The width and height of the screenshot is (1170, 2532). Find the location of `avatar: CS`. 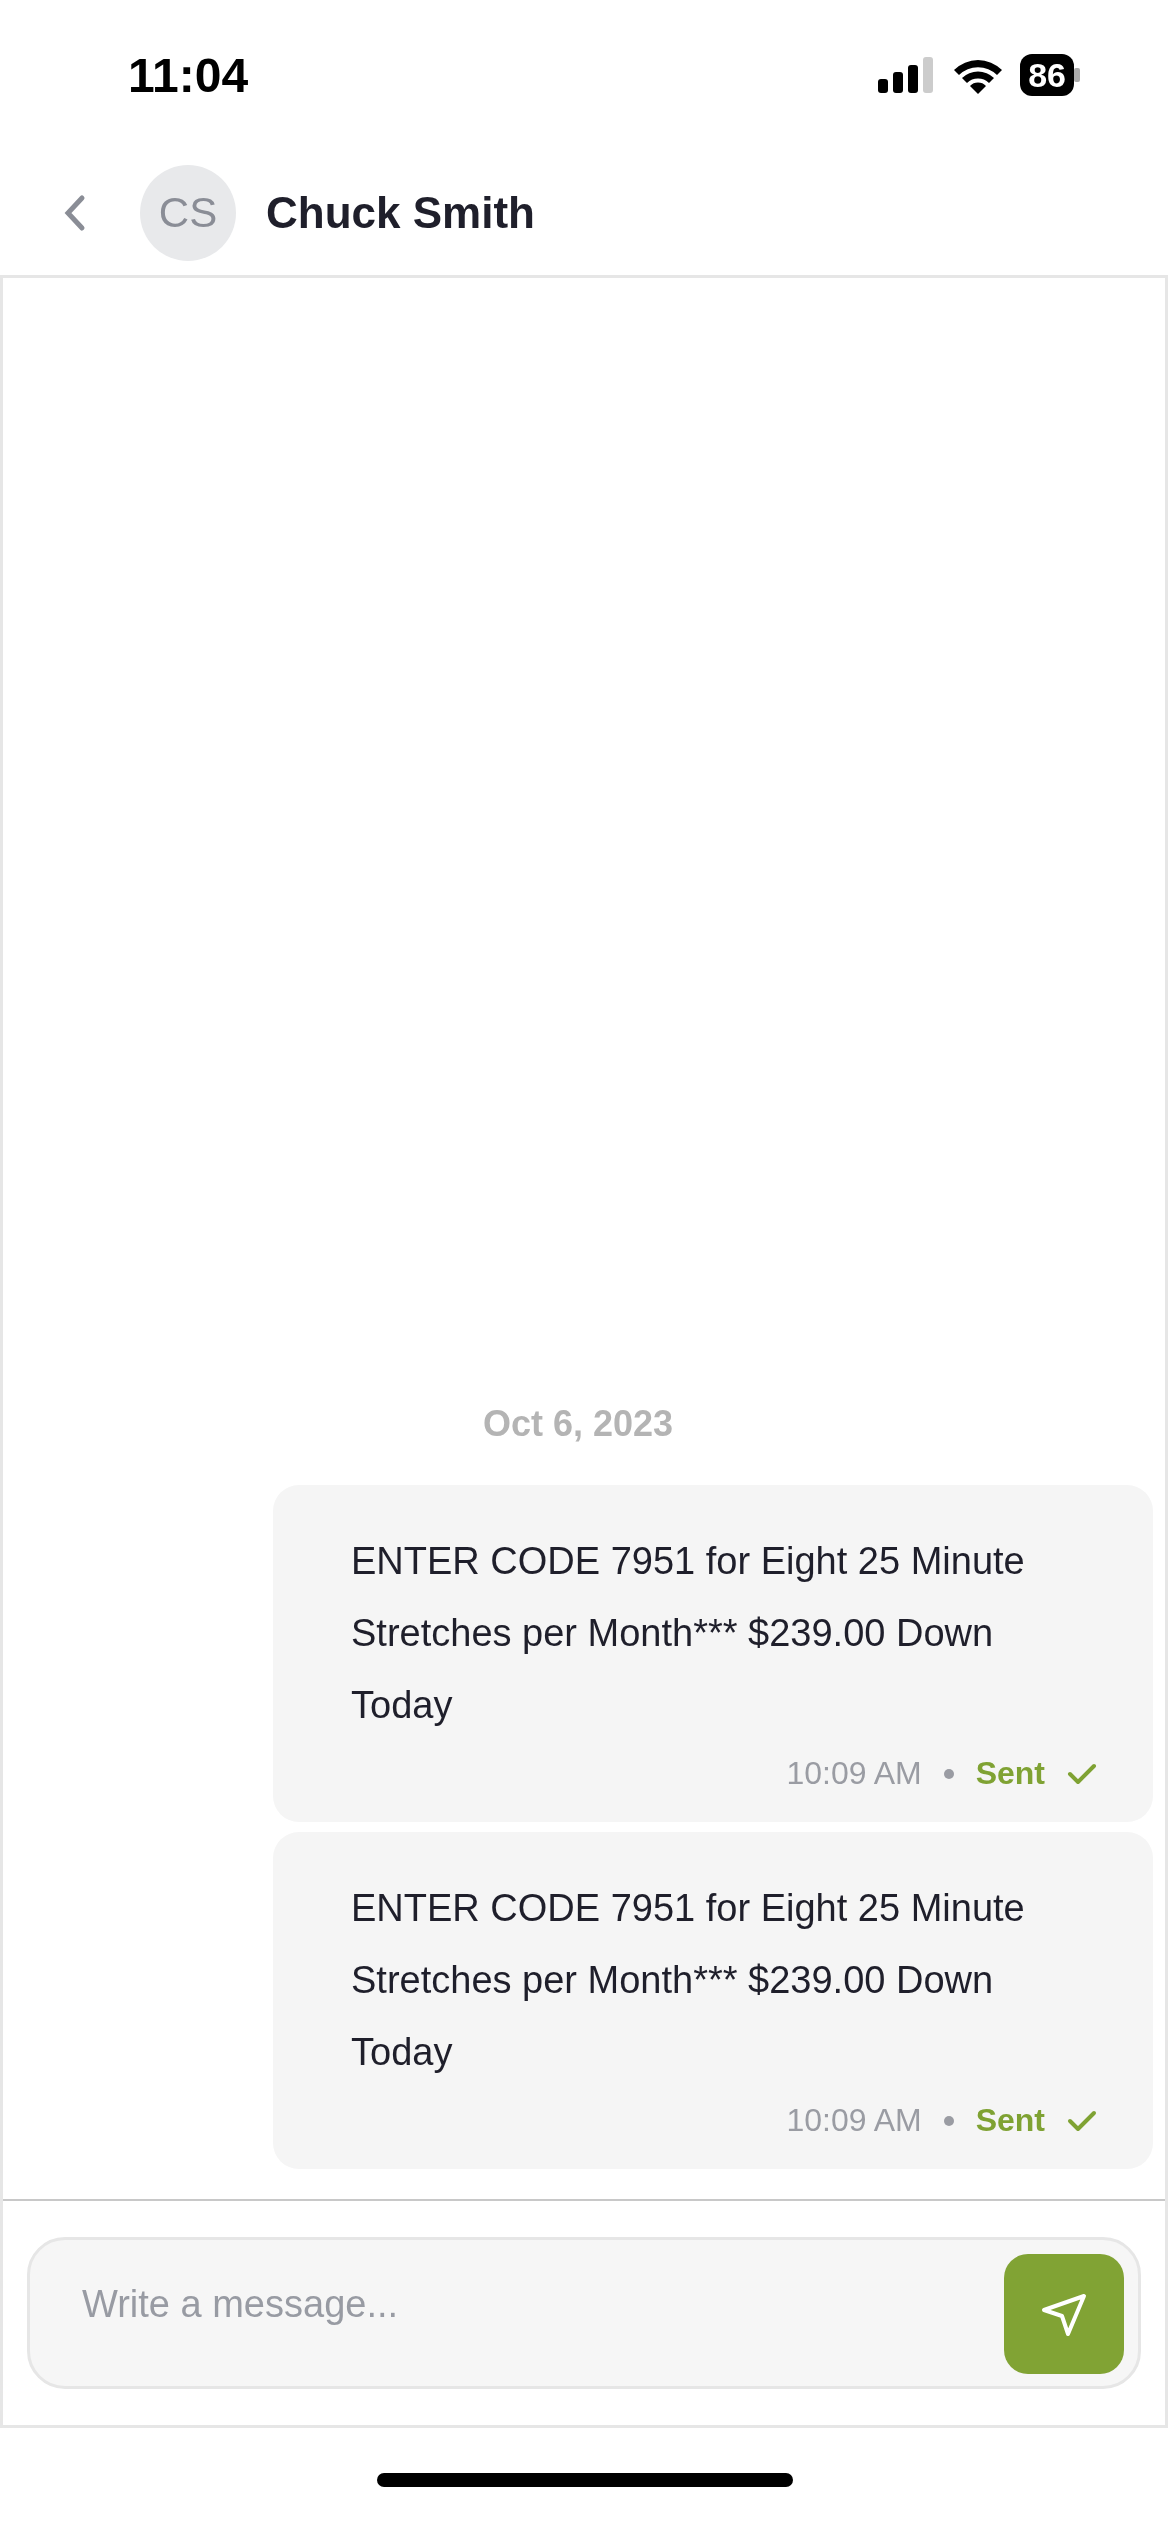

avatar: CS is located at coordinates (188, 212).